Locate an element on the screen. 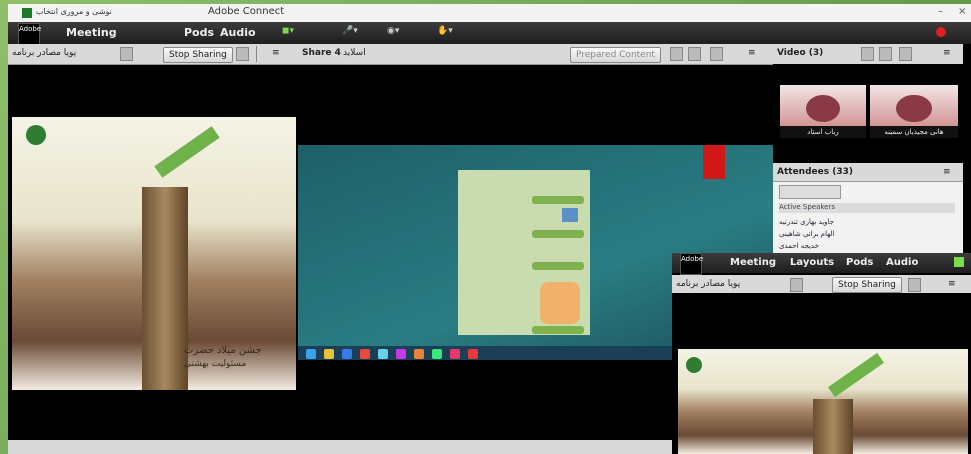 The image size is (971, 454). raise-hand-icon: ✋▾ is located at coordinates (445, 32).